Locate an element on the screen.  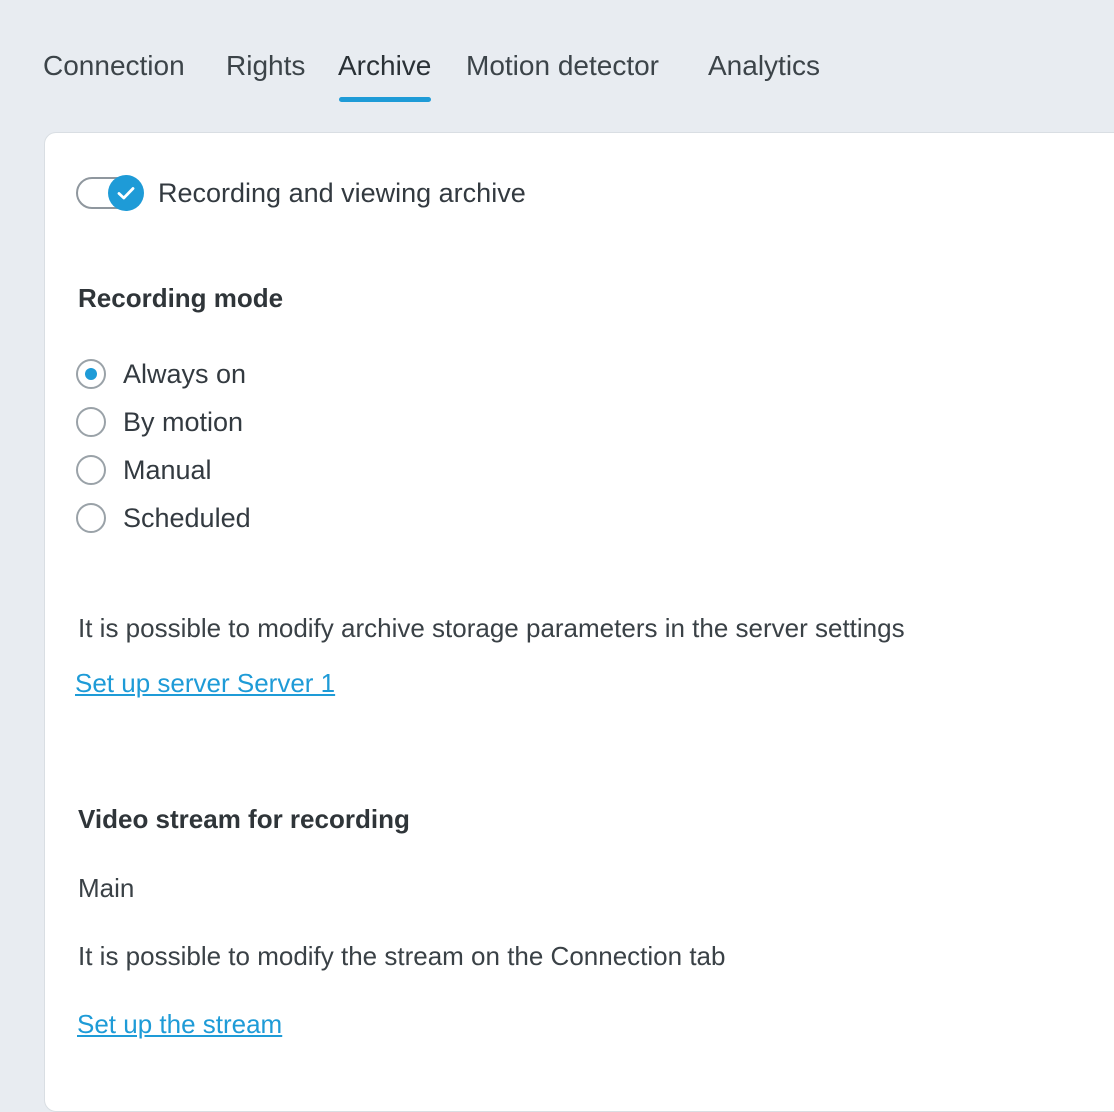
tab-connection: Connection is located at coordinates (114, 66).